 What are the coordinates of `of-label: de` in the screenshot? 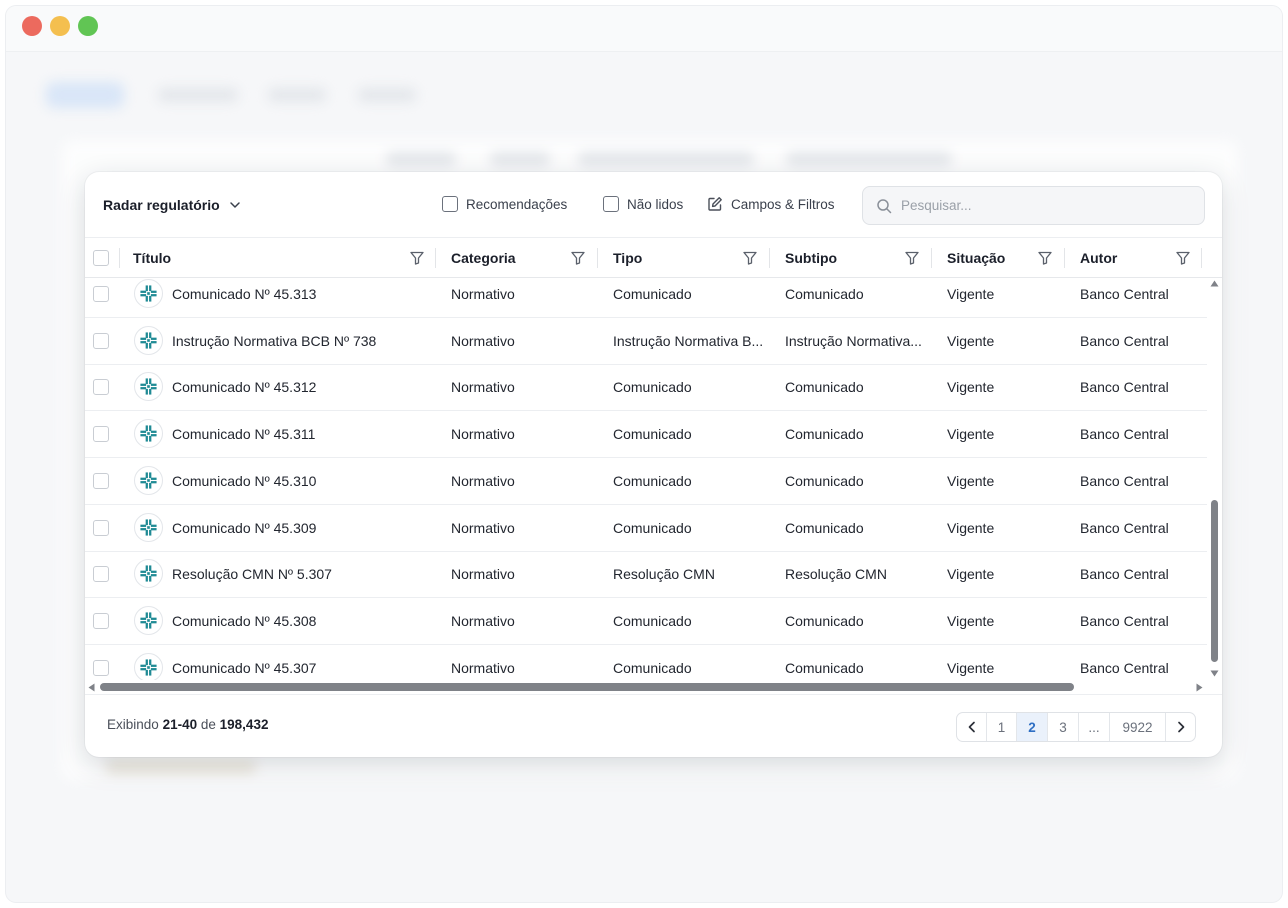 It's located at (208, 724).